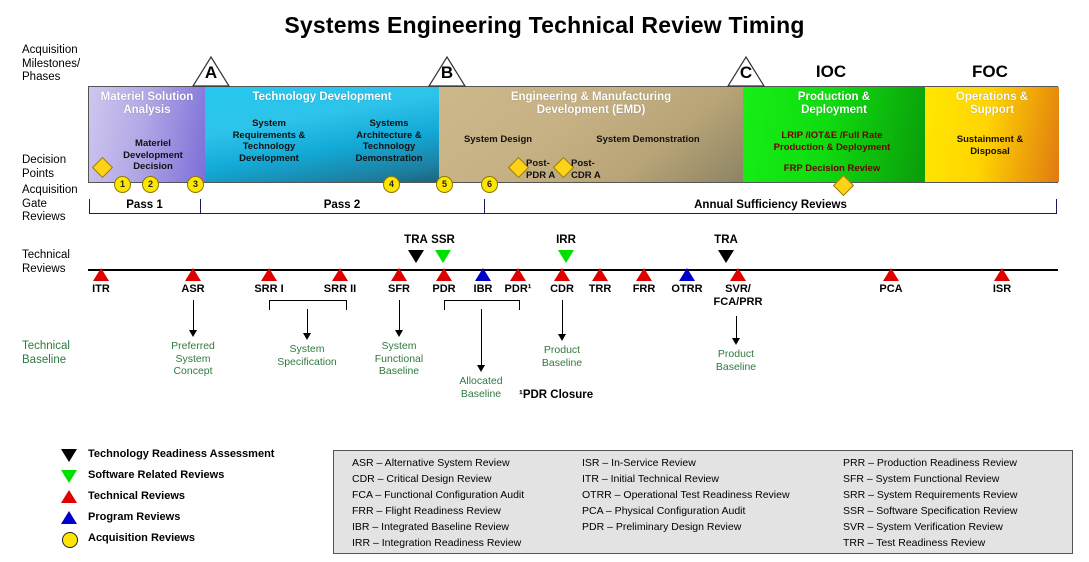 The width and height of the screenshot is (1089, 562). Describe the element at coordinates (736, 360) in the screenshot. I see `baseline-product-svr: Product Baseline` at that location.